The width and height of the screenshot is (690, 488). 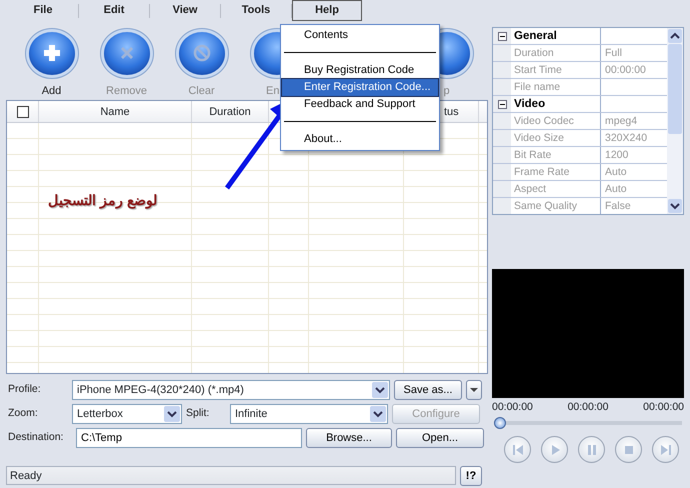 I want to click on menu-item: Tools, so click(x=256, y=10).